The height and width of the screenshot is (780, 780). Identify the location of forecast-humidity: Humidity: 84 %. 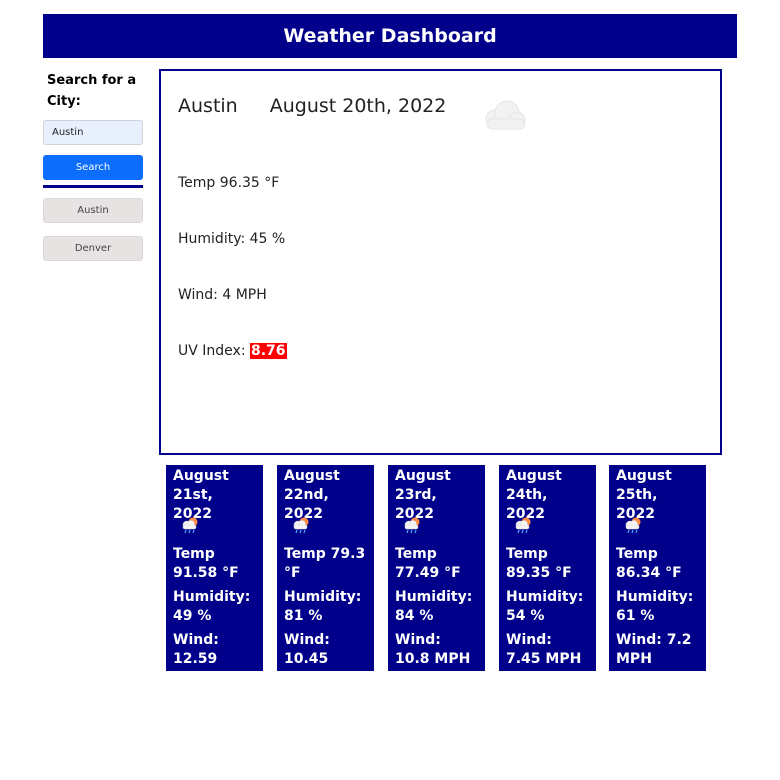
(434, 606).